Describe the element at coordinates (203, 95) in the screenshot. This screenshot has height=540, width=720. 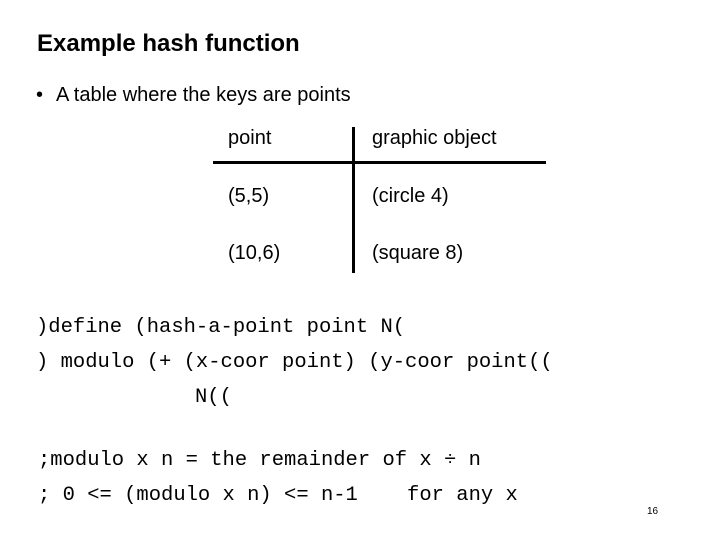
I see `bullet-text: A table where the keys are points` at that location.